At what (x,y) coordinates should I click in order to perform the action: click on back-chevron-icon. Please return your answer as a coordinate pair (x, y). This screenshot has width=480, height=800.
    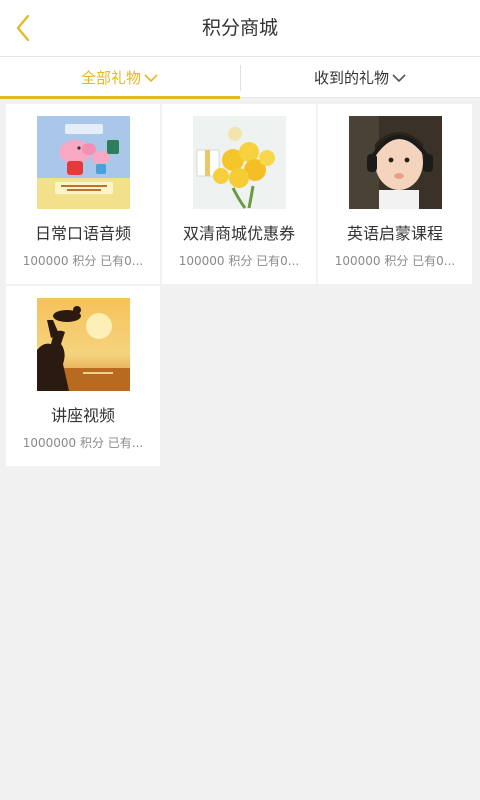
    Looking at the image, I should click on (23, 28).